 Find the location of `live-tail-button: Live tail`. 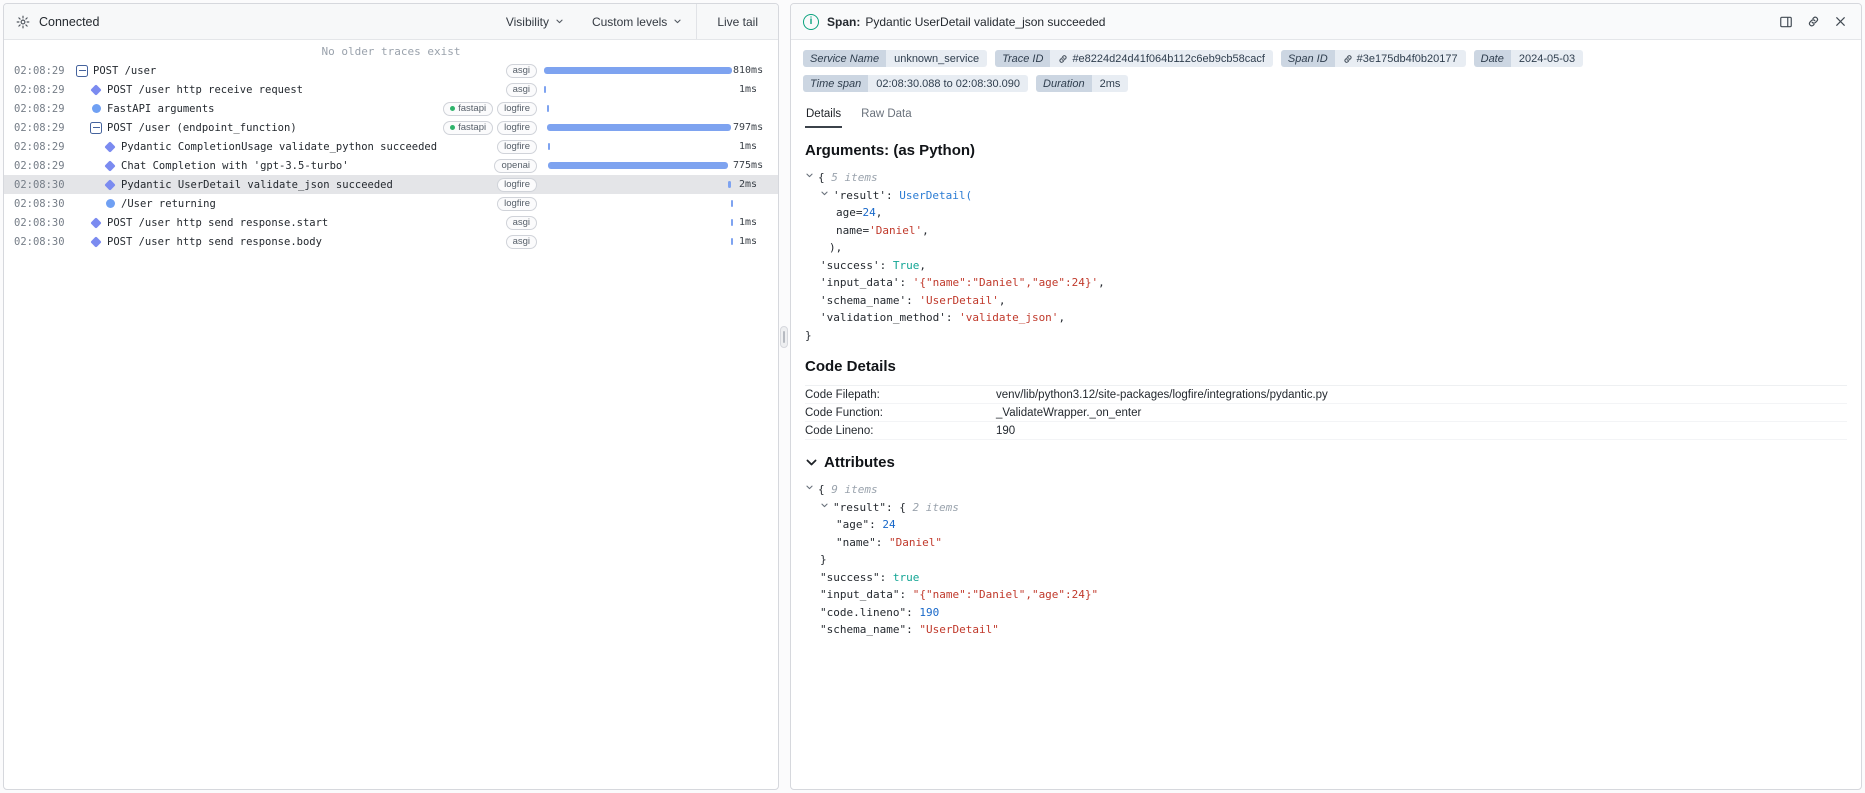

live-tail-button: Live tail is located at coordinates (737, 21).